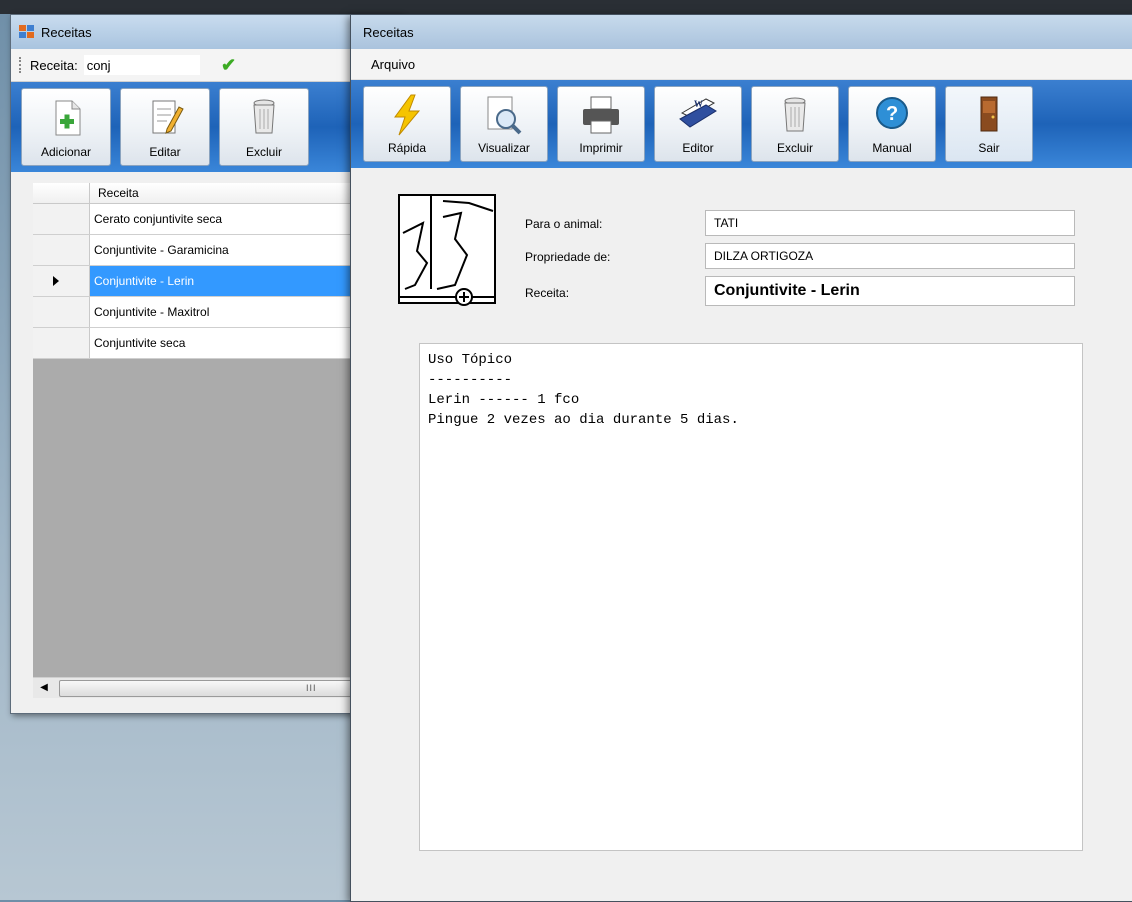 The image size is (1132, 902). I want to click on editor-button-label: Editor, so click(698, 148).